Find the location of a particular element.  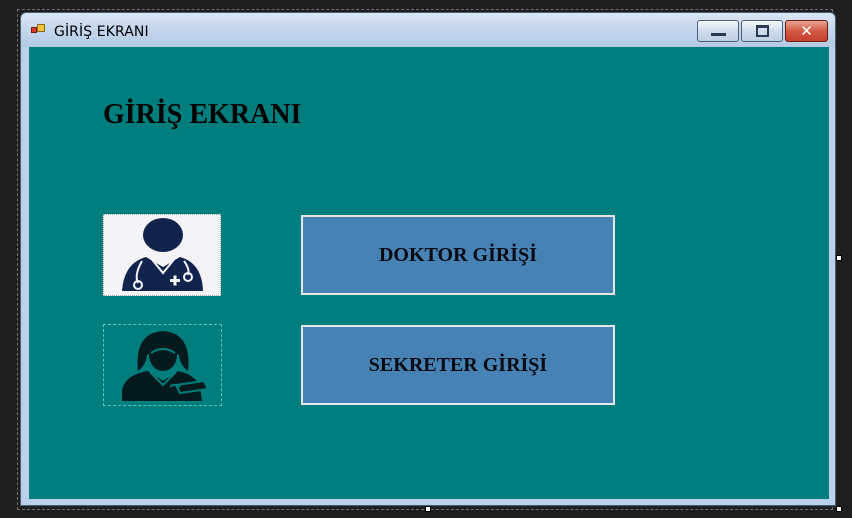

doctor-login-label: DOKTOR GİRİŞİ is located at coordinates (457, 254).